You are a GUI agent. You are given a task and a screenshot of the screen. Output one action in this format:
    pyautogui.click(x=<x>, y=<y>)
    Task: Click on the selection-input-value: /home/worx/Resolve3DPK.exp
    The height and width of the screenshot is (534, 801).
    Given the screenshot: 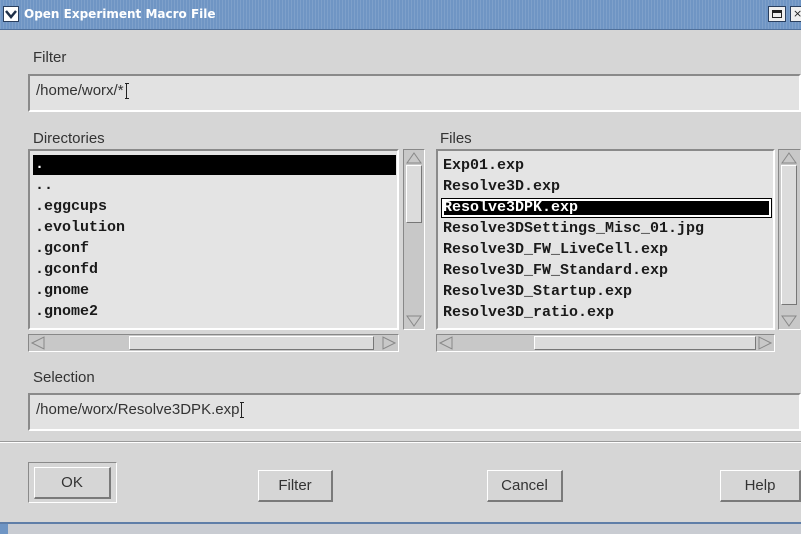 What is the action you would take?
    pyautogui.click(x=138, y=409)
    